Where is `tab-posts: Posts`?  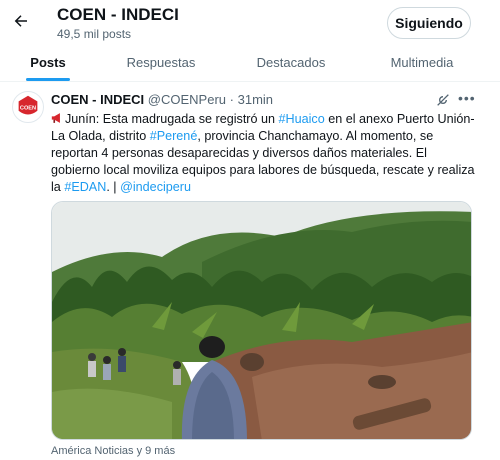
tab-posts: Posts is located at coordinates (48, 62).